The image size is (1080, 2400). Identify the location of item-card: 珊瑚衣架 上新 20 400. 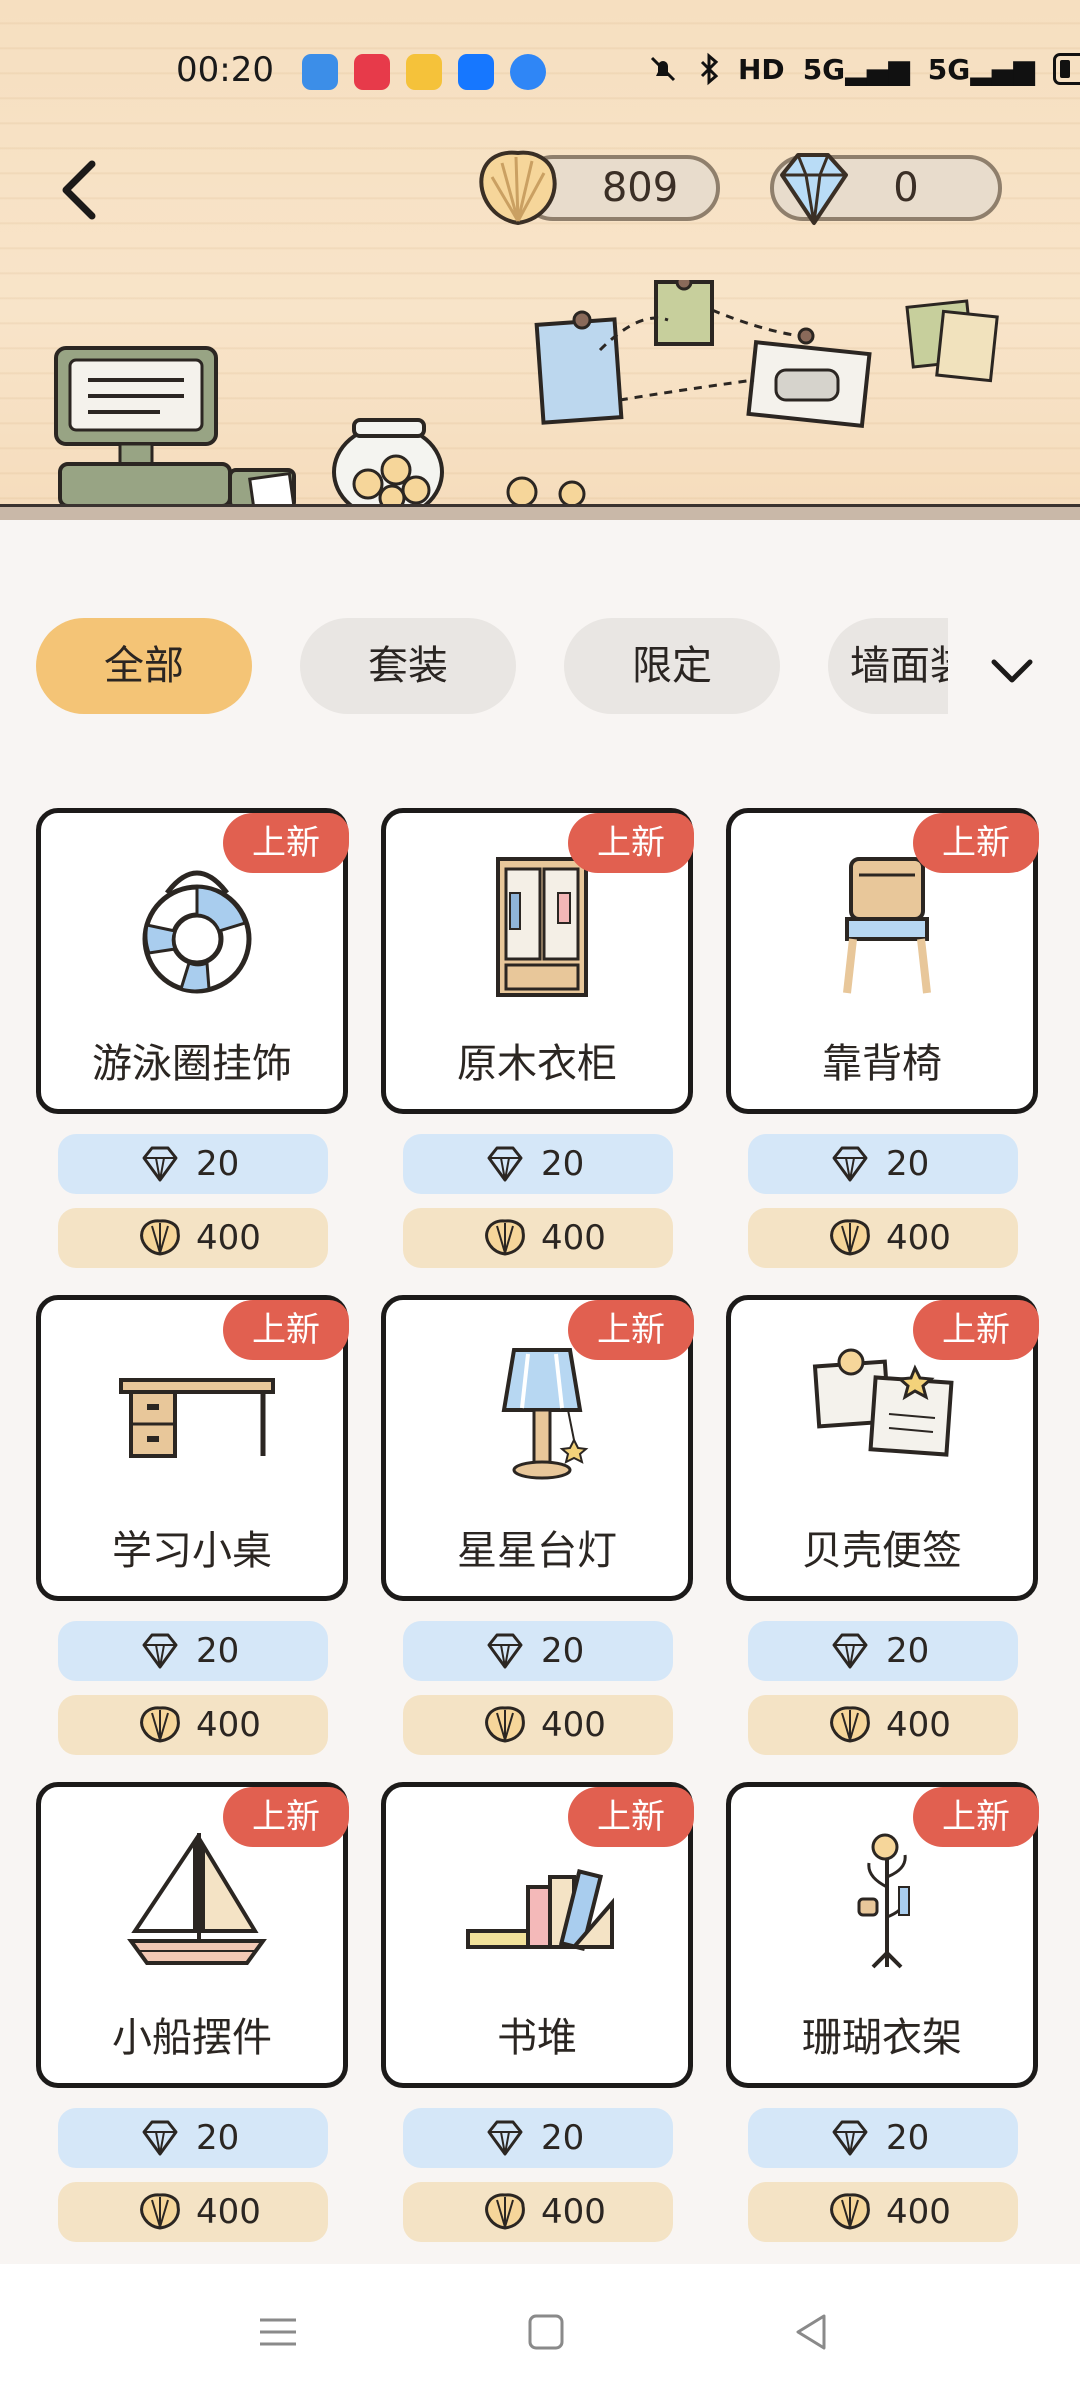
(885, 2017).